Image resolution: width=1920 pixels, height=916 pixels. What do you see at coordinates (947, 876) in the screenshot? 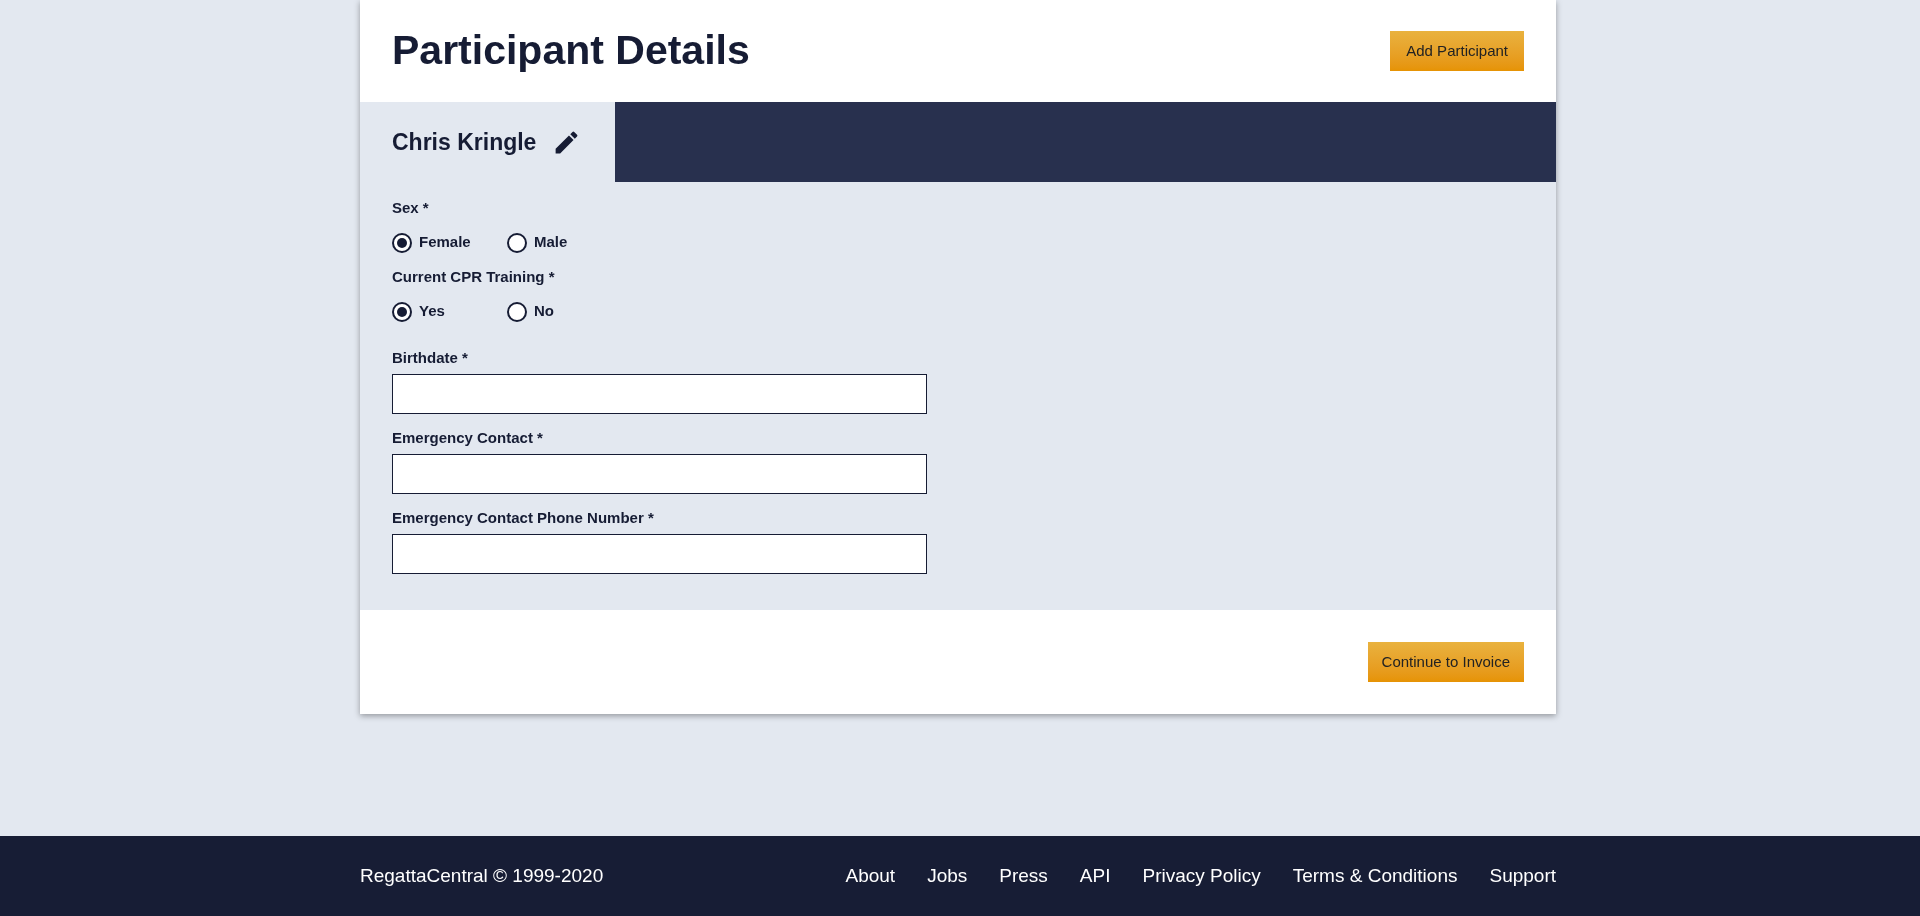
I see `footer-link: Jobs` at bounding box center [947, 876].